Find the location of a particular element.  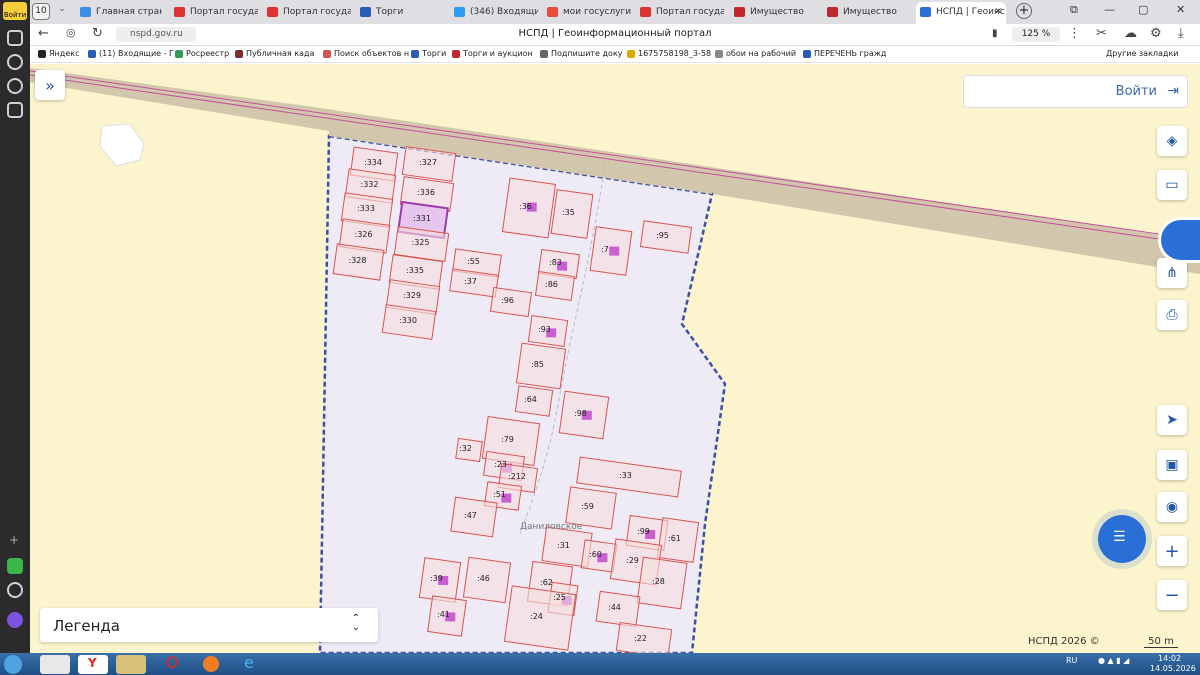

language-indicator: RU is located at coordinates (1071, 660).